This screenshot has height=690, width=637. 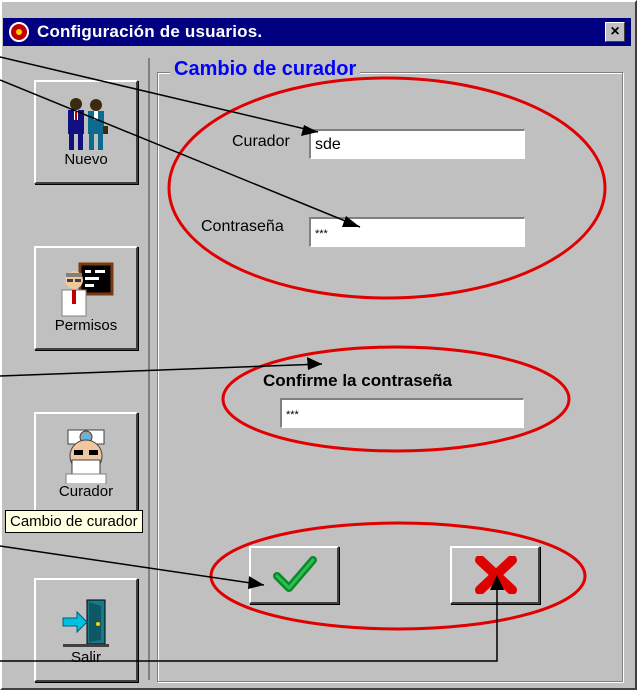 I want to click on doctor-icon, so click(x=86, y=458).